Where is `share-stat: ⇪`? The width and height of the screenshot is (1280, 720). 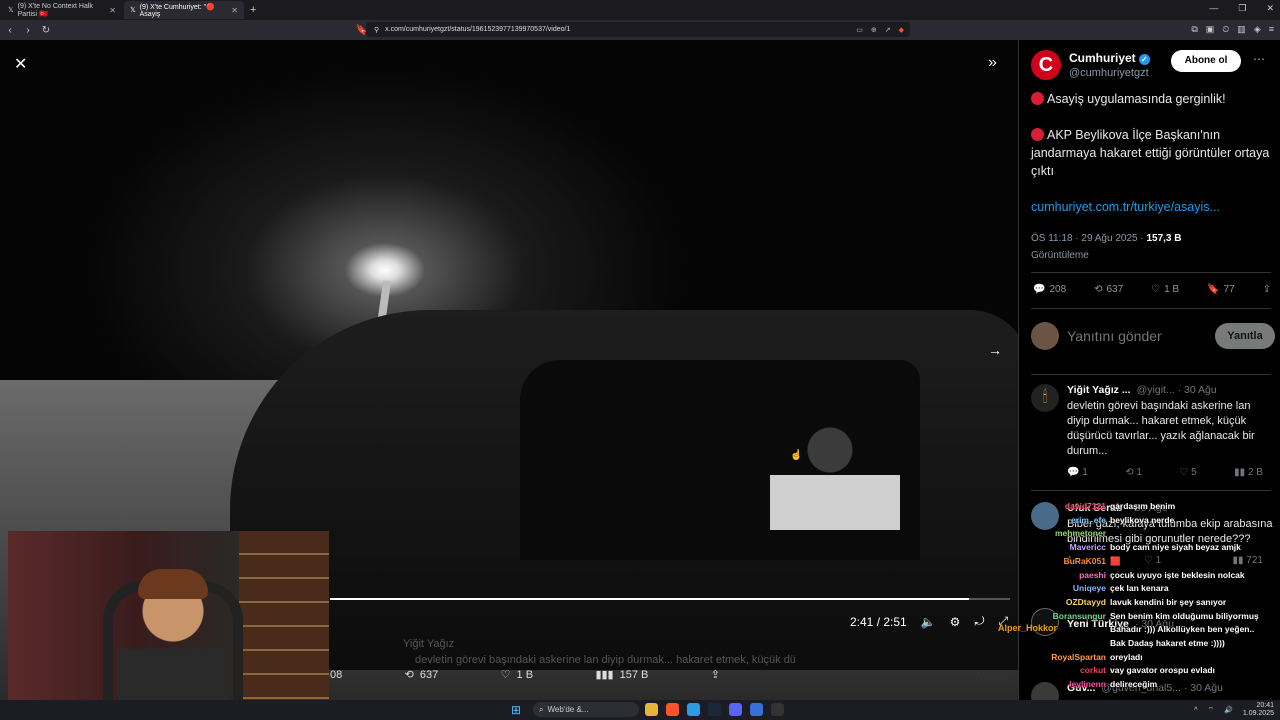
share-stat: ⇪ is located at coordinates (1267, 289).